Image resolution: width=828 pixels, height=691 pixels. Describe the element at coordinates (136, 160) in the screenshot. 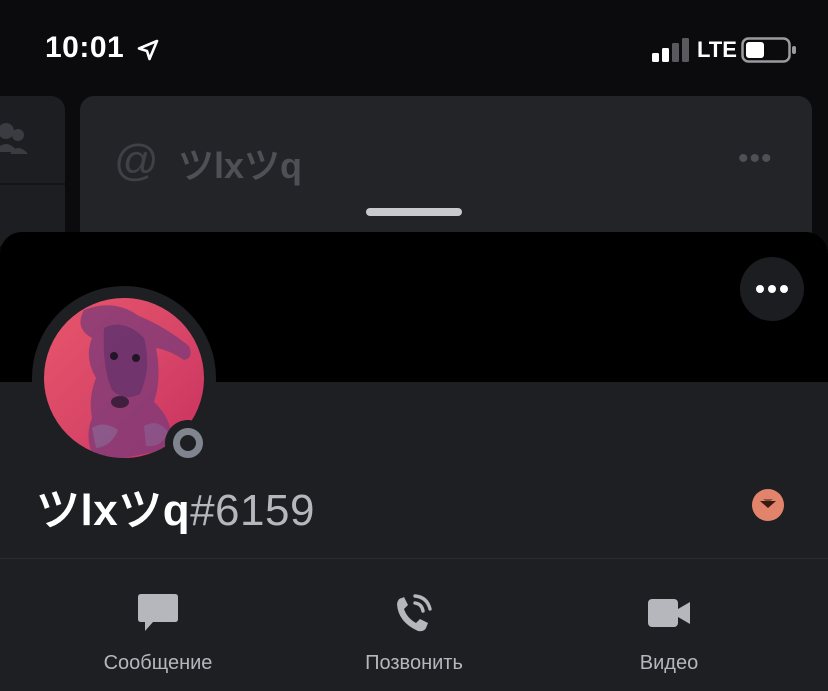

I see `at-sign-icon: @` at that location.